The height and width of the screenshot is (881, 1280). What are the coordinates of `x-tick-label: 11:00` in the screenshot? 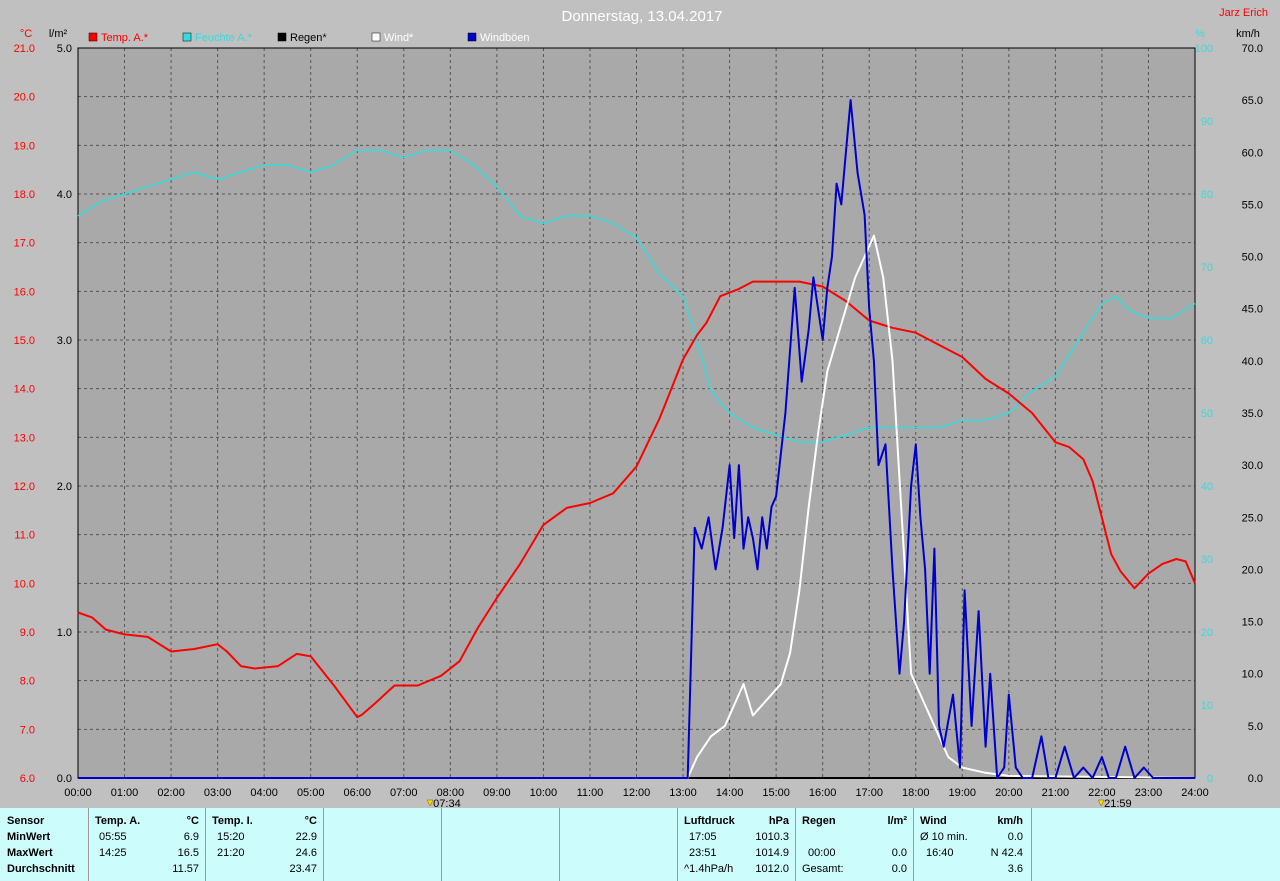 It's located at (590, 793).